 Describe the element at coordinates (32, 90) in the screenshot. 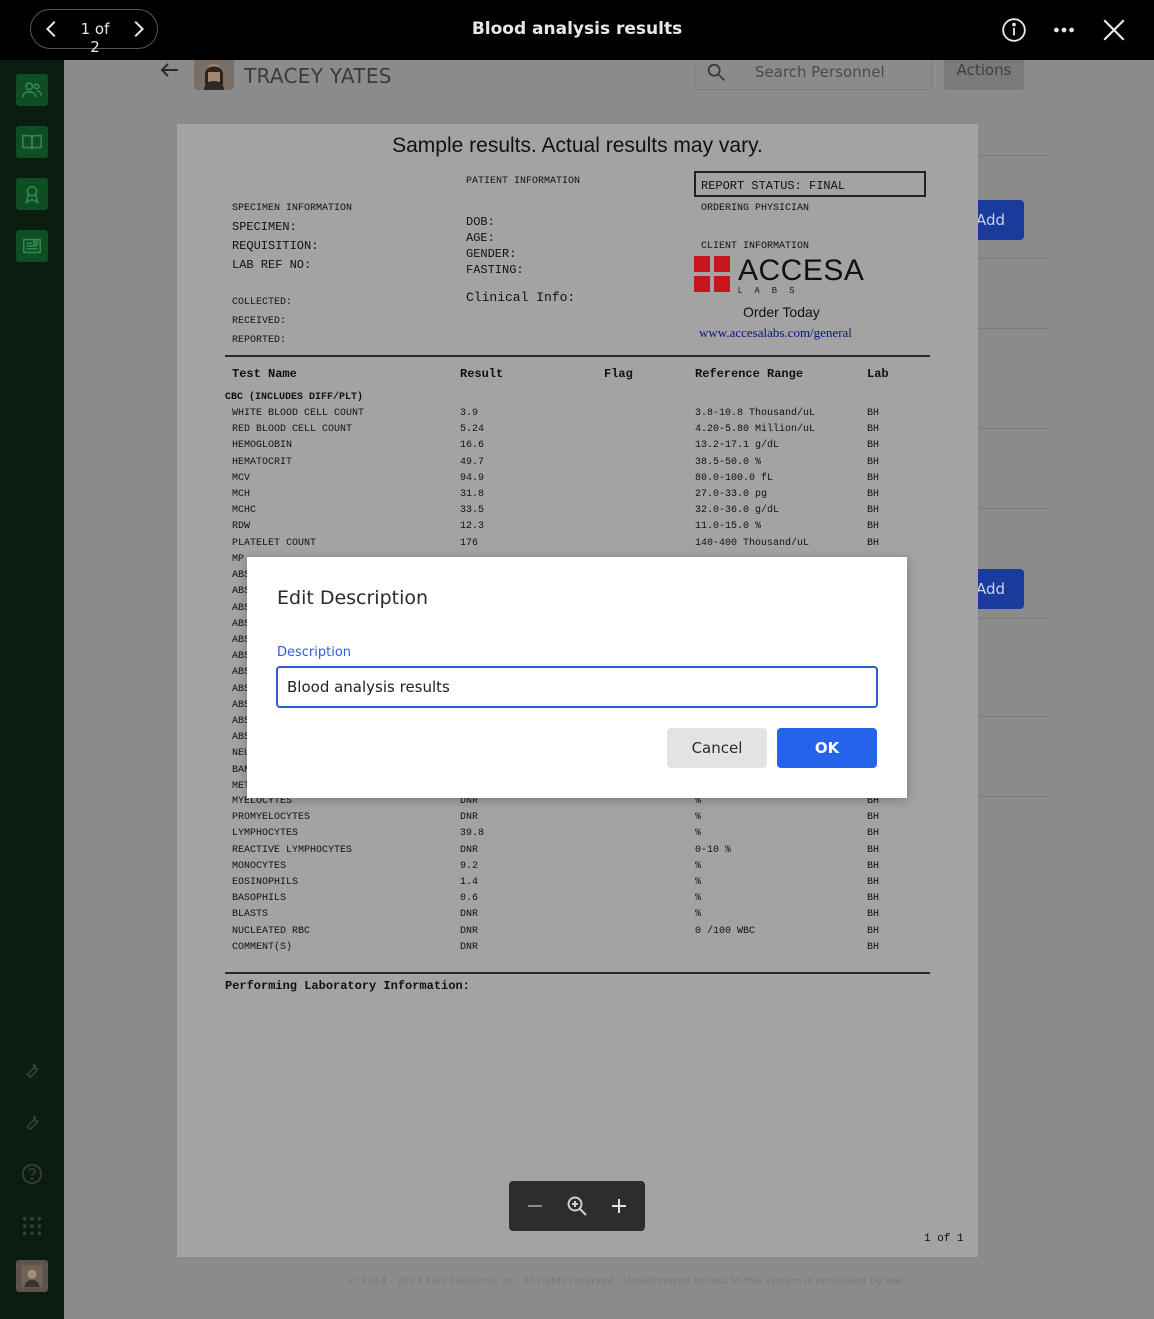

I see `people-icon` at that location.